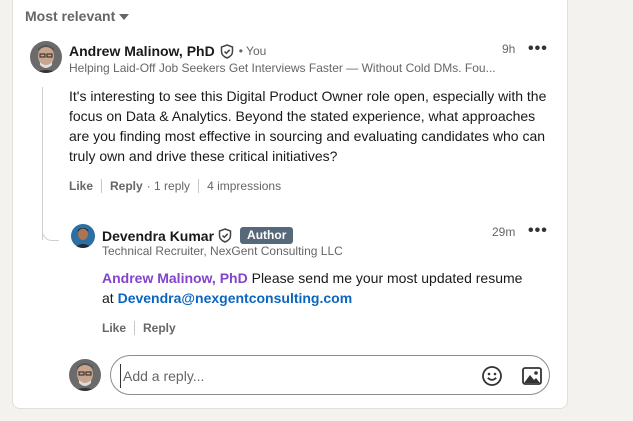 The image size is (633, 421). What do you see at coordinates (158, 236) in the screenshot?
I see `replier-name: Devendra Kumar` at bounding box center [158, 236].